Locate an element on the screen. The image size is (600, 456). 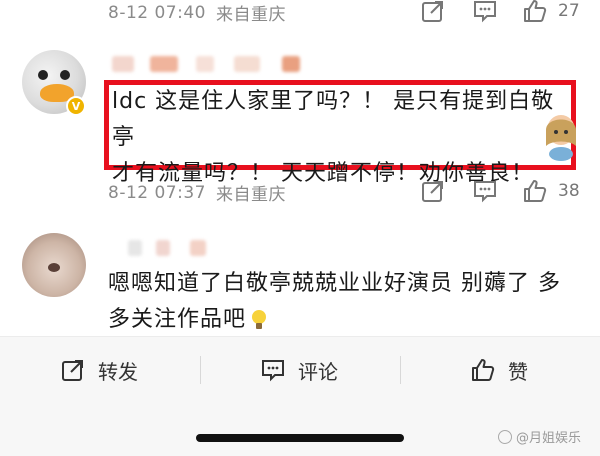
like-count: 27 is located at coordinates (569, 11).